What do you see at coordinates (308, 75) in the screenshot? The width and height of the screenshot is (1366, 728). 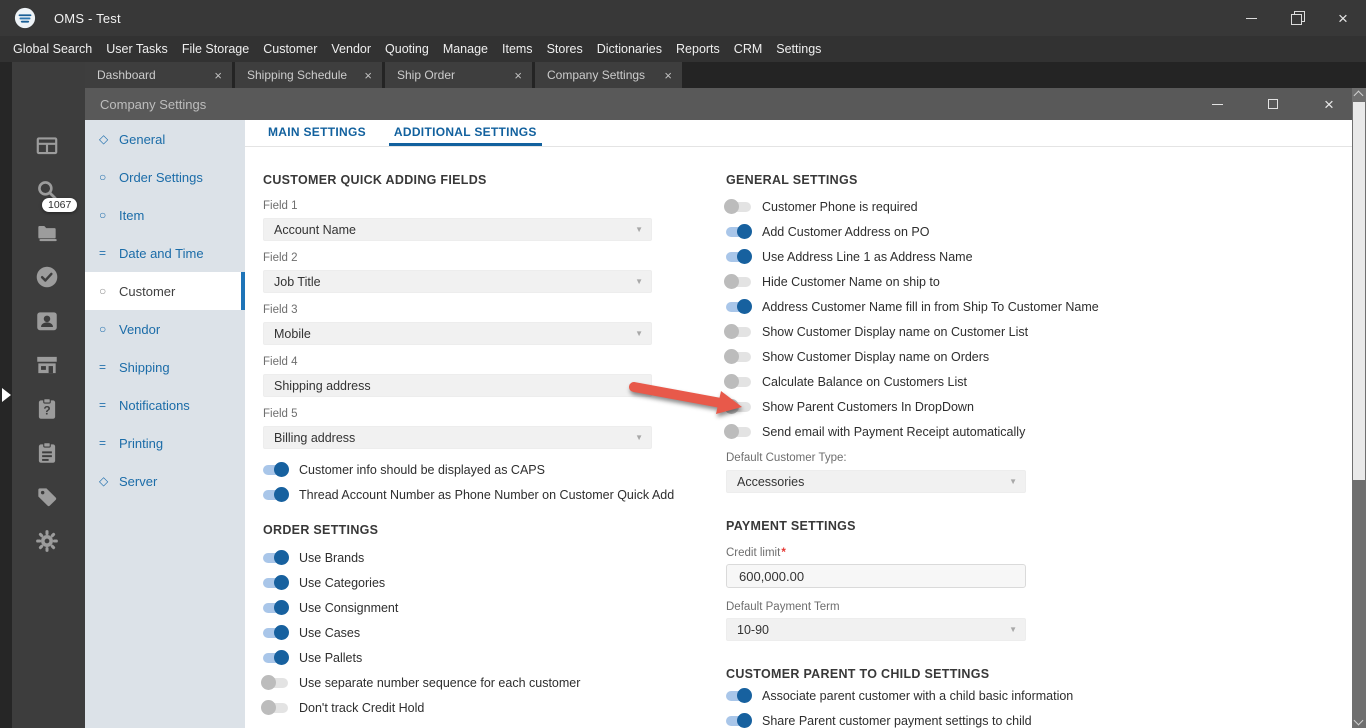 I see `tab-shipping-schedule: Shipping Schedule ×` at bounding box center [308, 75].